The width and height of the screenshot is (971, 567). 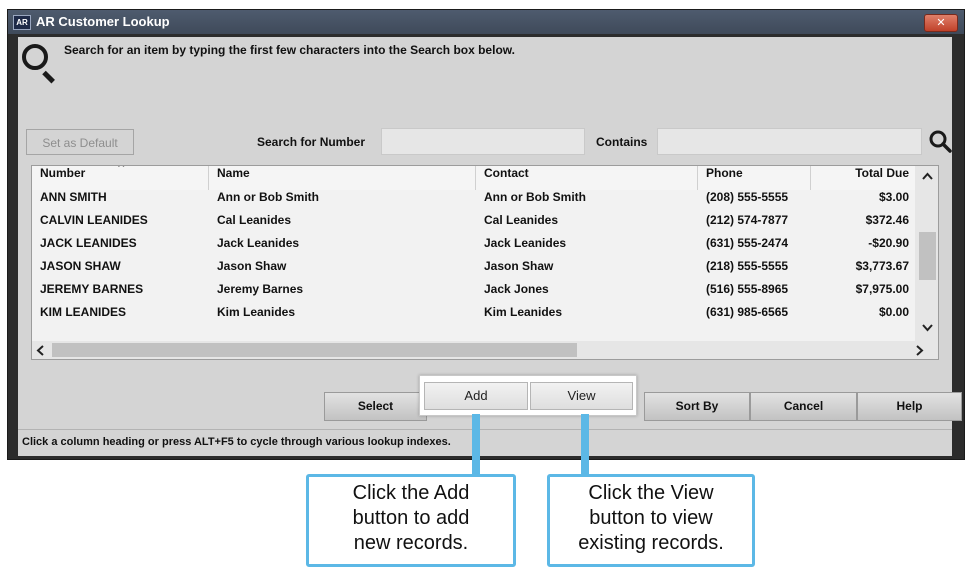 What do you see at coordinates (893, 197) in the screenshot?
I see `cell-total-due: $3.00` at bounding box center [893, 197].